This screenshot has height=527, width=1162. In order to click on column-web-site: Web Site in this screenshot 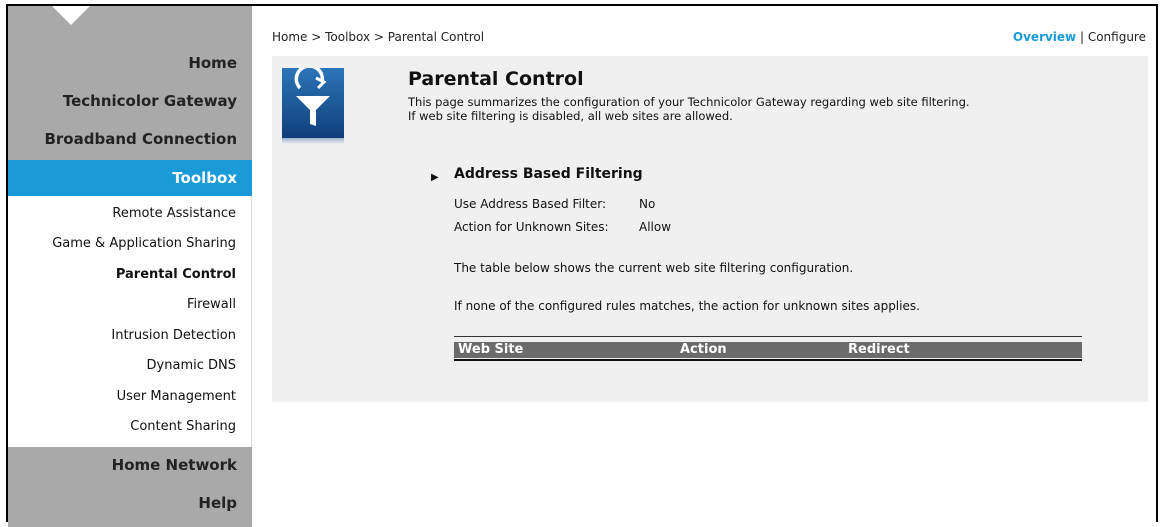, I will do `click(491, 349)`.